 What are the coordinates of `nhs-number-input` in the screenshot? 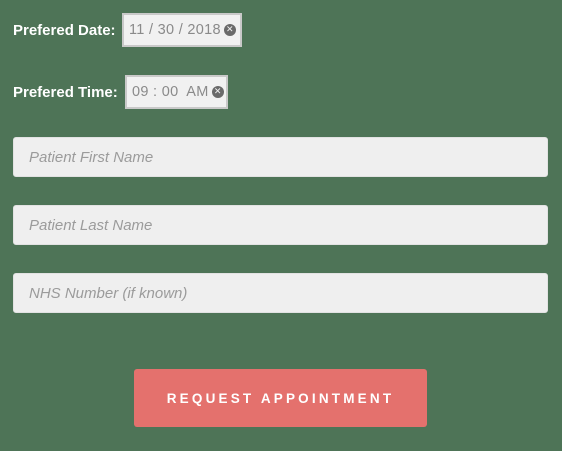 It's located at (280, 293).